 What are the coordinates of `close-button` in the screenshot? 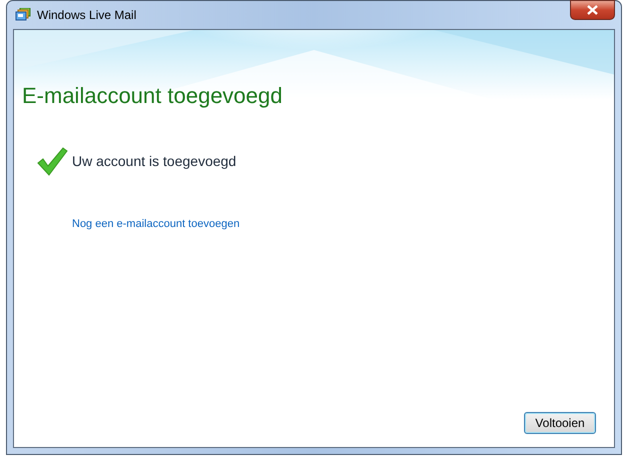 It's located at (592, 10).